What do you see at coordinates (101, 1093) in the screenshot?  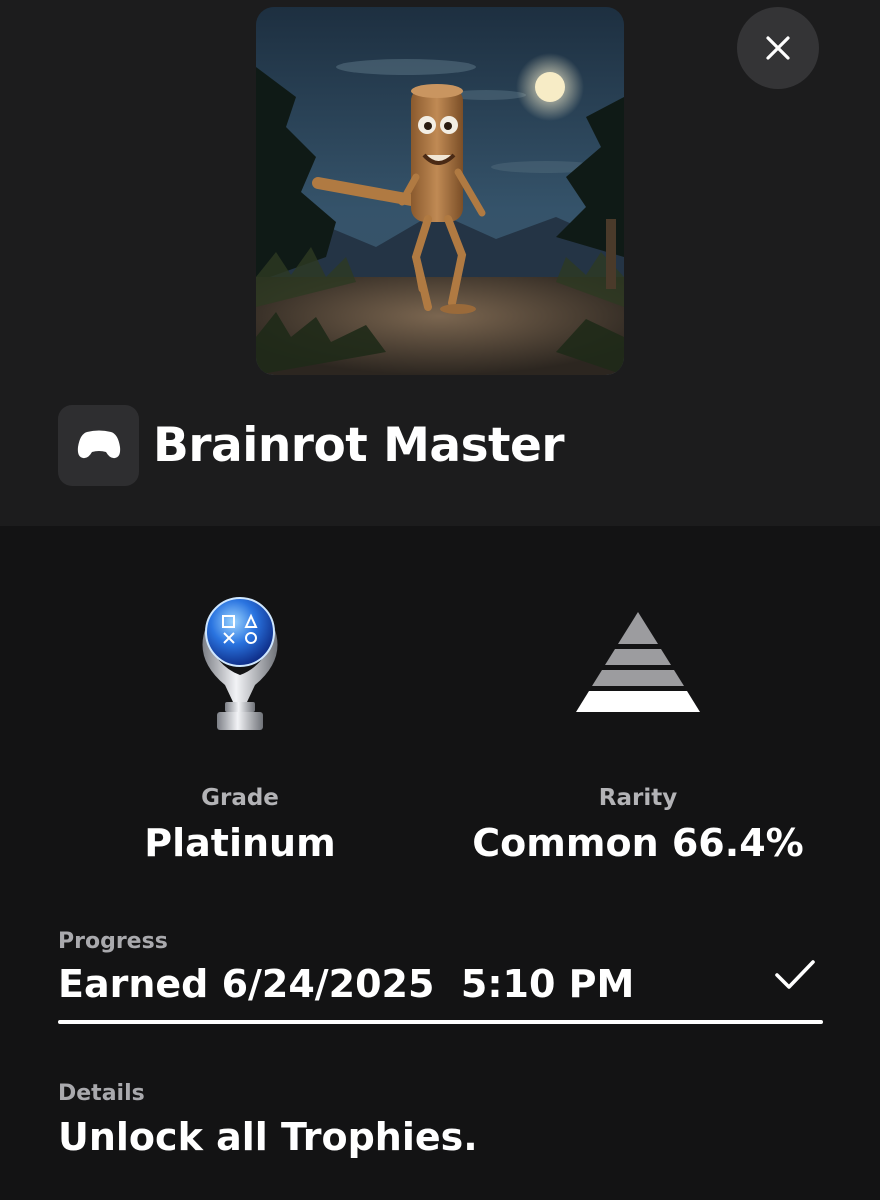 I see `details-label: Details` at bounding box center [101, 1093].